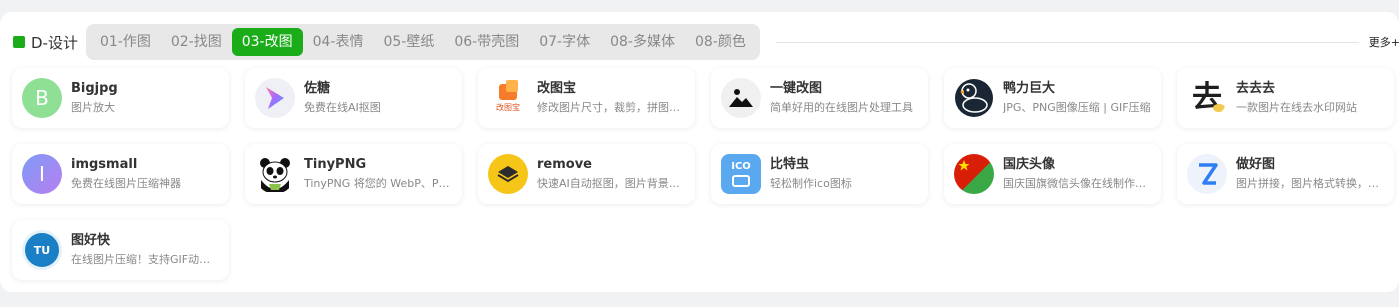 This screenshot has width=1399, height=307. I want to click on site-desc: 简单好用的在线图片处理工具, so click(841, 107).